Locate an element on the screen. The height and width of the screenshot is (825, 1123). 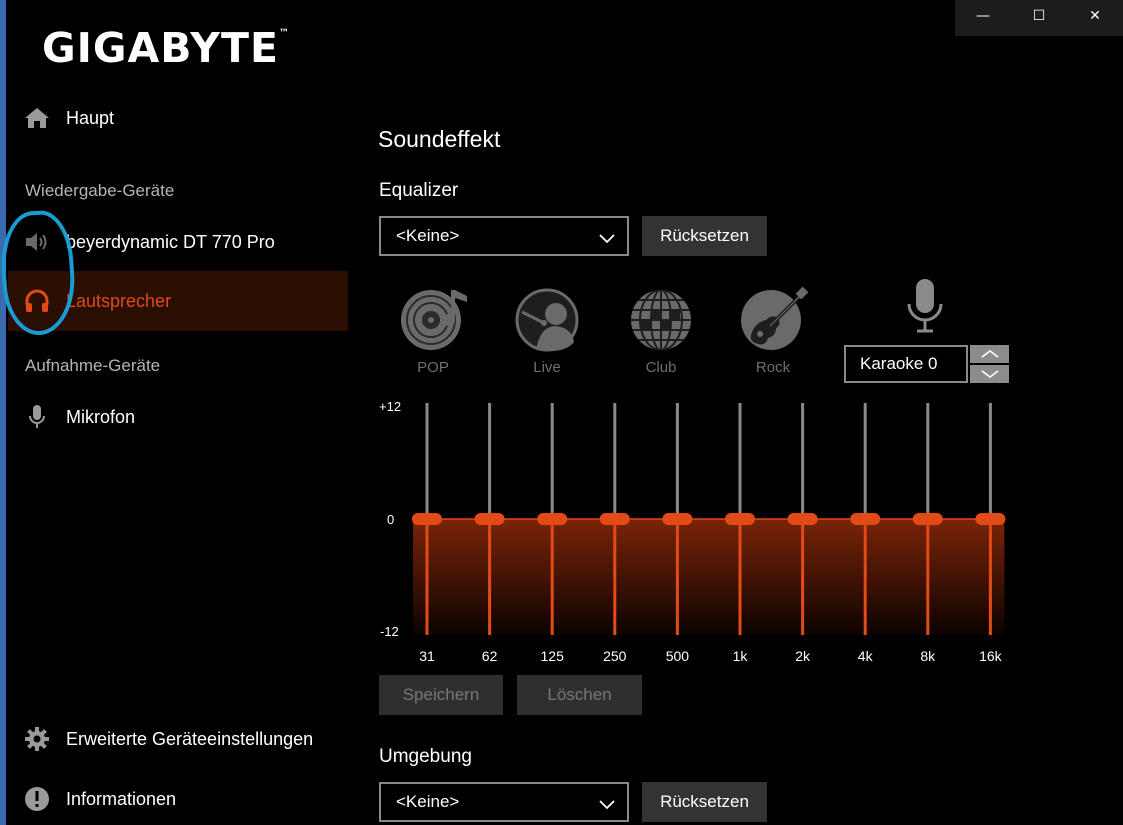
preset-label: Club is located at coordinates (661, 367).